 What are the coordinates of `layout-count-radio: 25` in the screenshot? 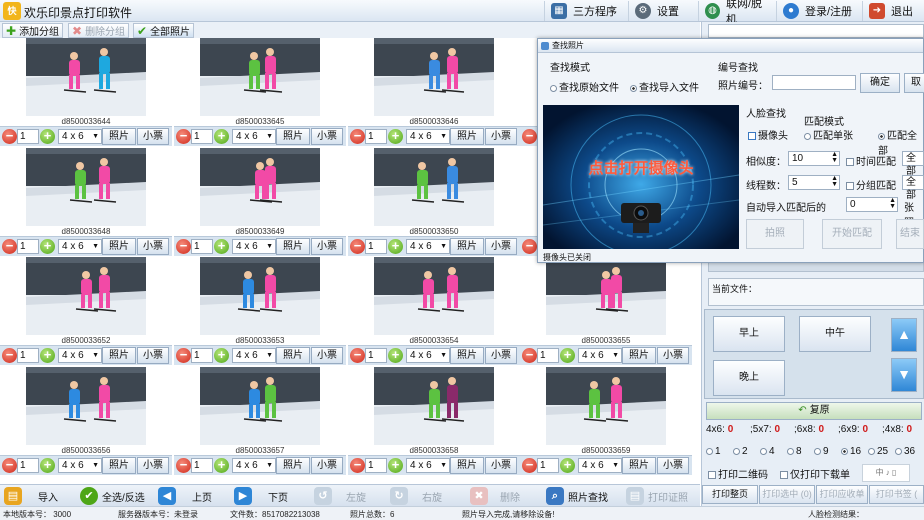 It's located at (878, 451).